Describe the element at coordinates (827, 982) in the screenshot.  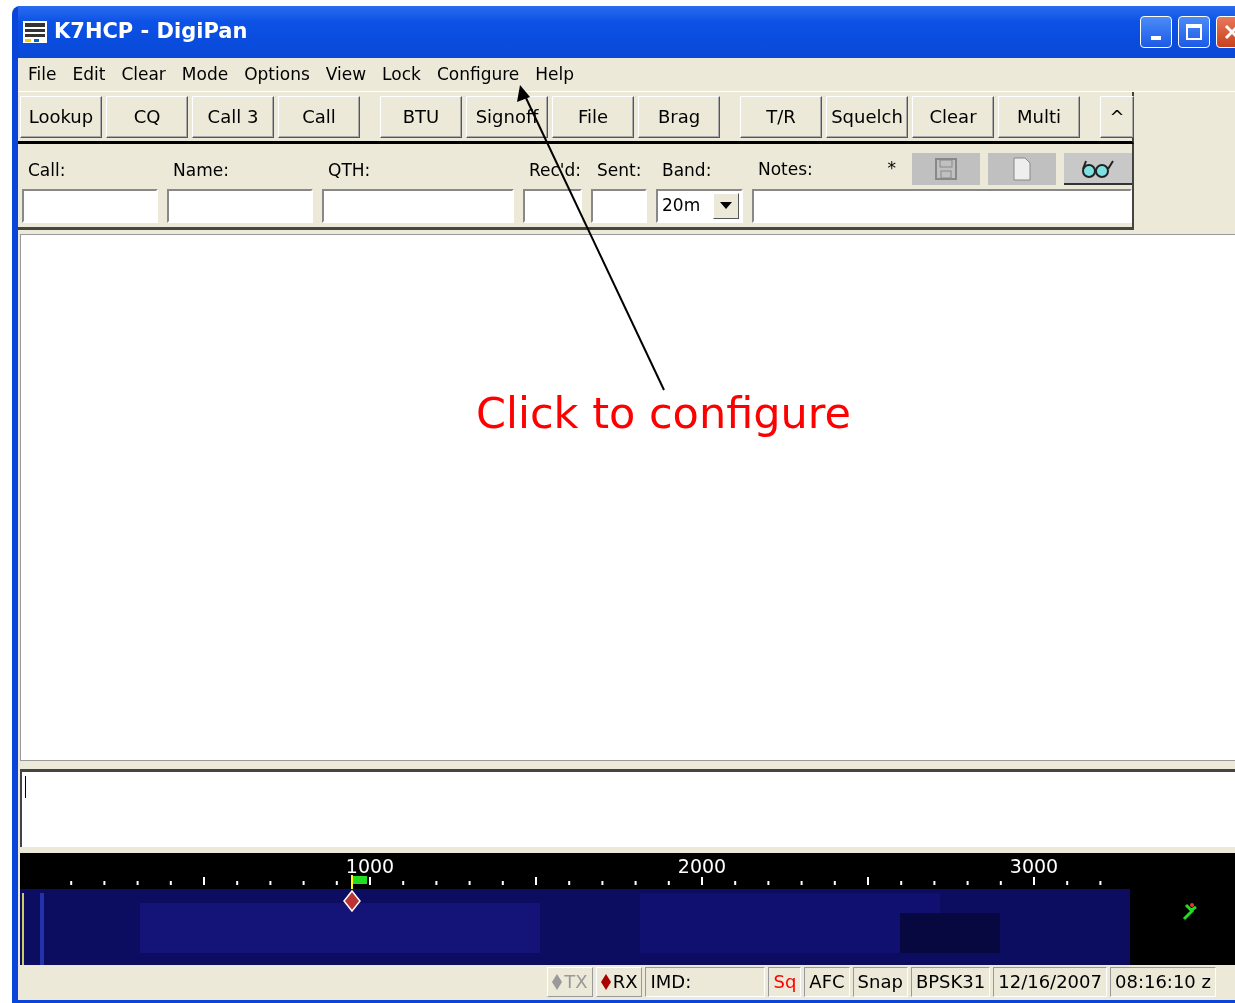
I see `status-field: AFC` at that location.